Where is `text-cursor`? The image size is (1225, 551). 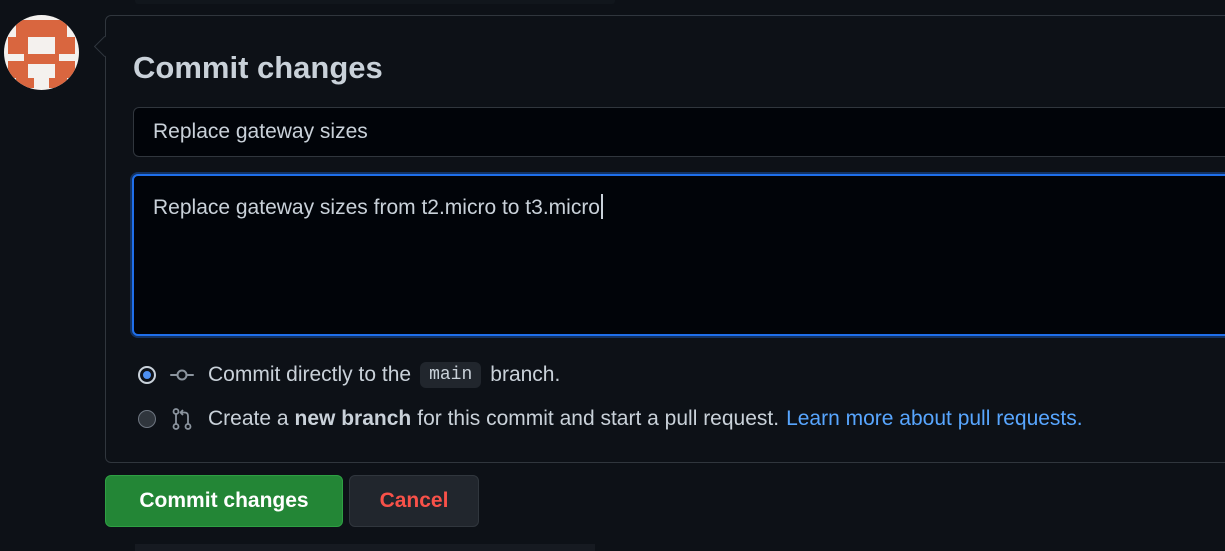
text-cursor is located at coordinates (602, 206).